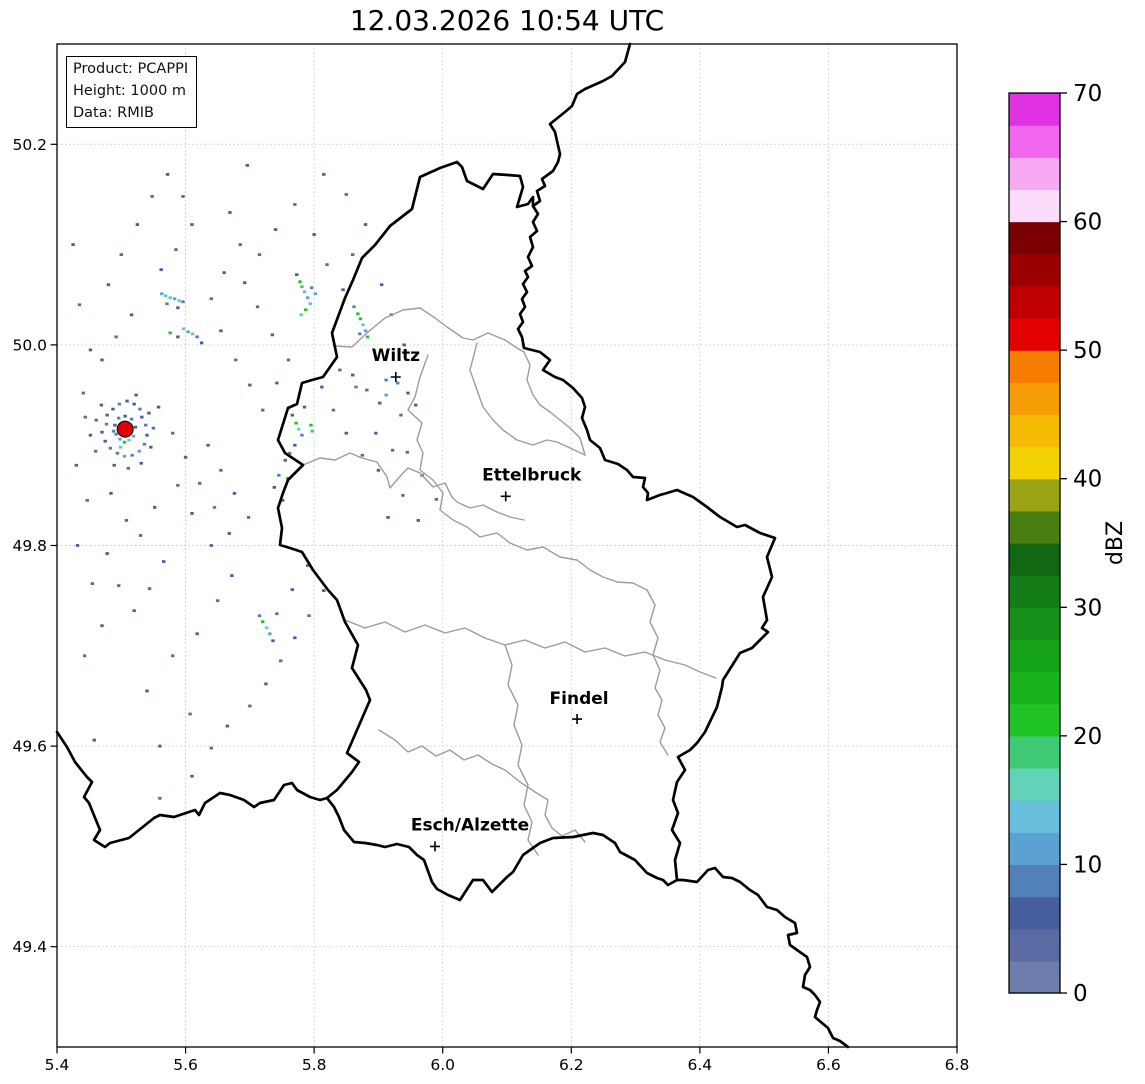 The width and height of the screenshot is (1145, 1084). Describe the element at coordinates (1087, 351) in the screenshot. I see `colorbar-tick-label: 50` at that location.